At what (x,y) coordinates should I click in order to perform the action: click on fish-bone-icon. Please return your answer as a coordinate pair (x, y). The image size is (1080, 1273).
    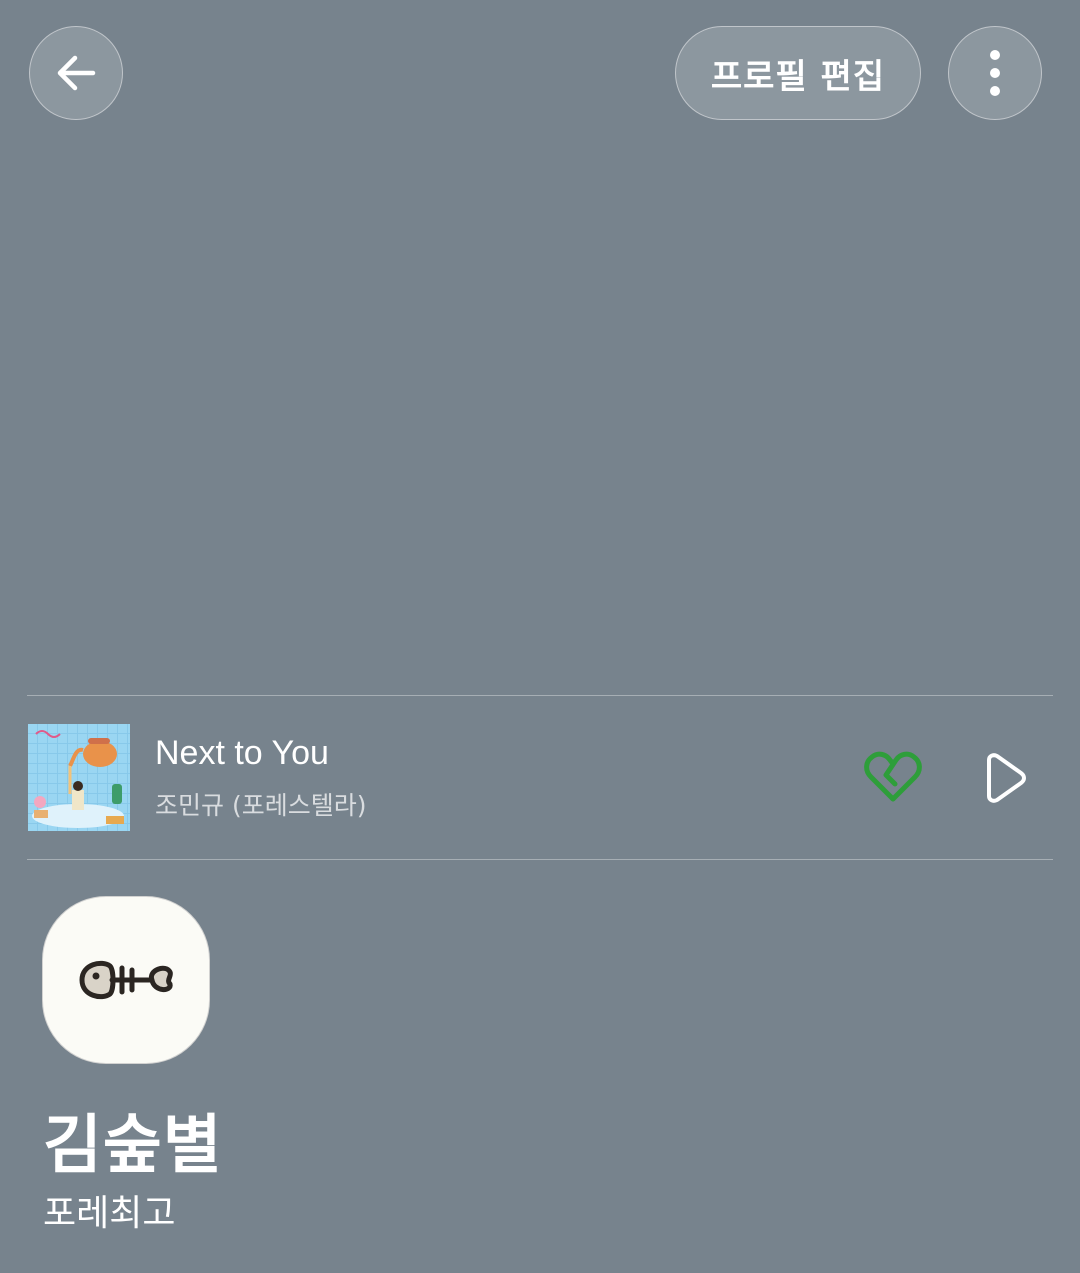
    Looking at the image, I should click on (126, 980).